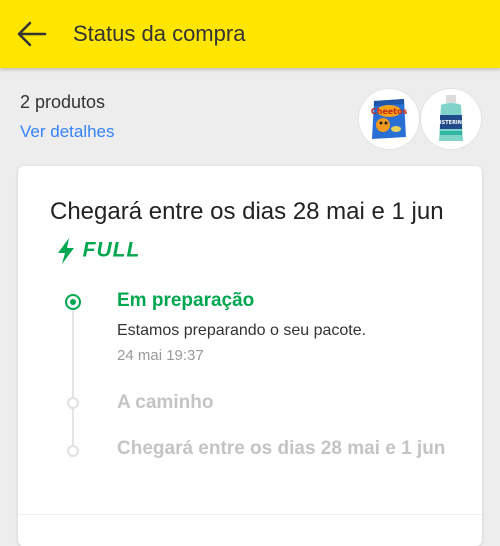  What do you see at coordinates (389, 111) in the screenshot?
I see `svg-text: Cheetos` at bounding box center [389, 111].